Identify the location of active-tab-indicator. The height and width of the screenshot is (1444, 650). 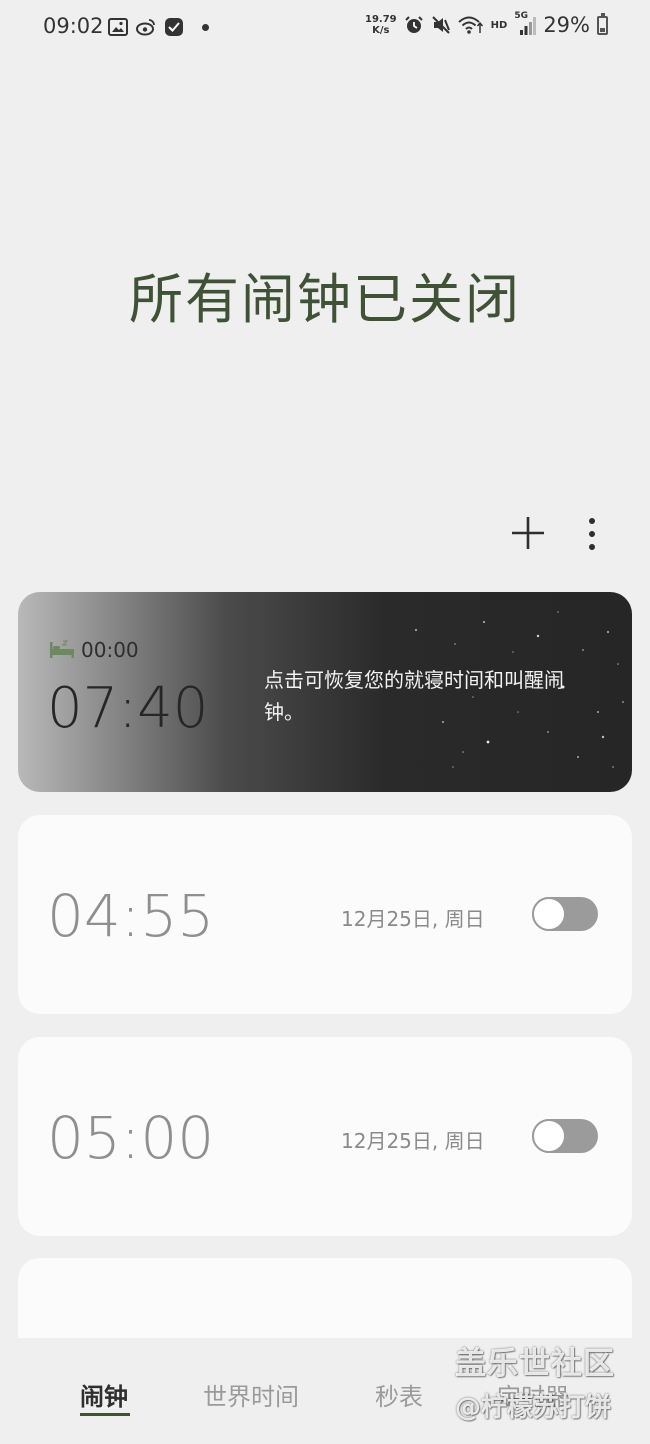
(105, 1414).